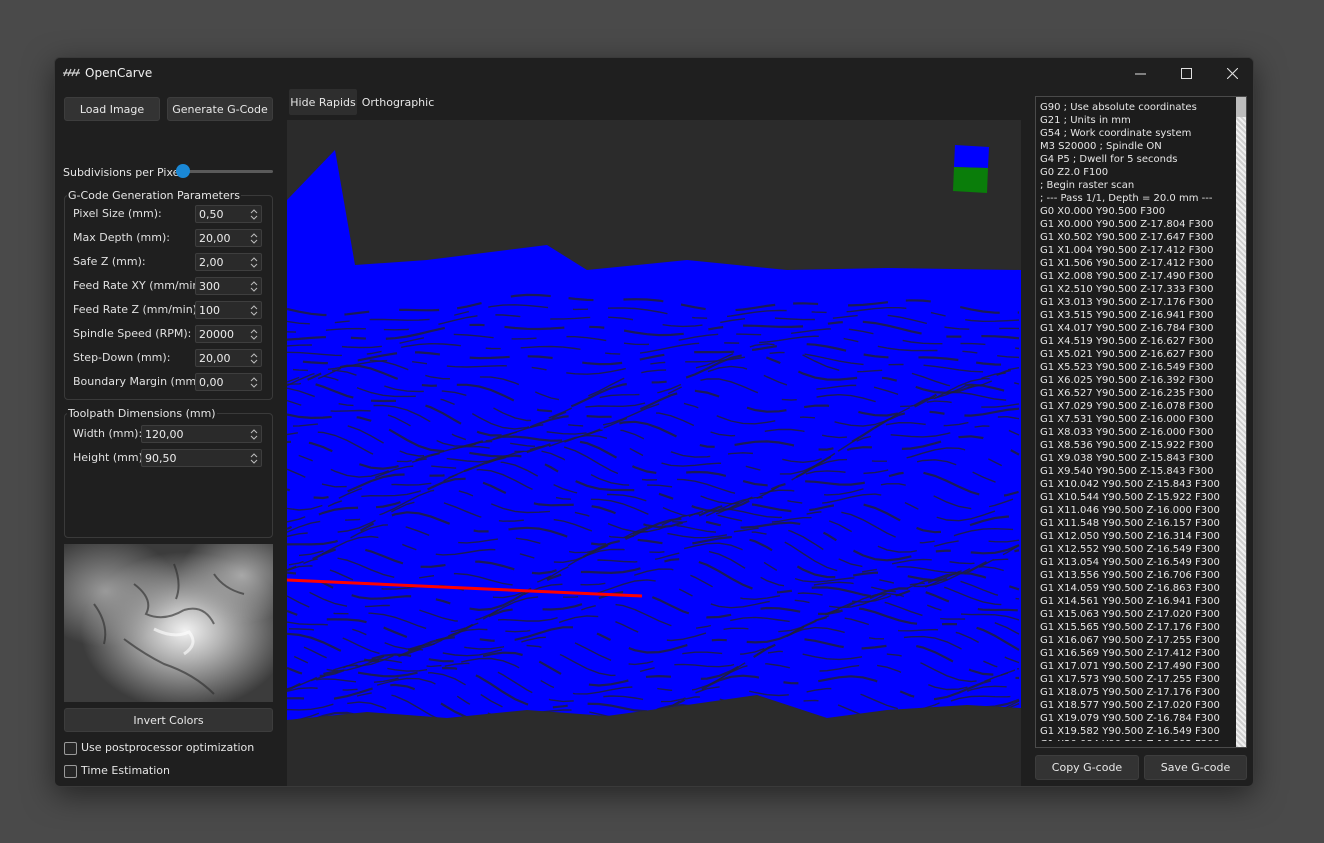 This screenshot has width=1324, height=843. Describe the element at coordinates (112, 109) in the screenshot. I see `load-image-button: Load Image` at that location.